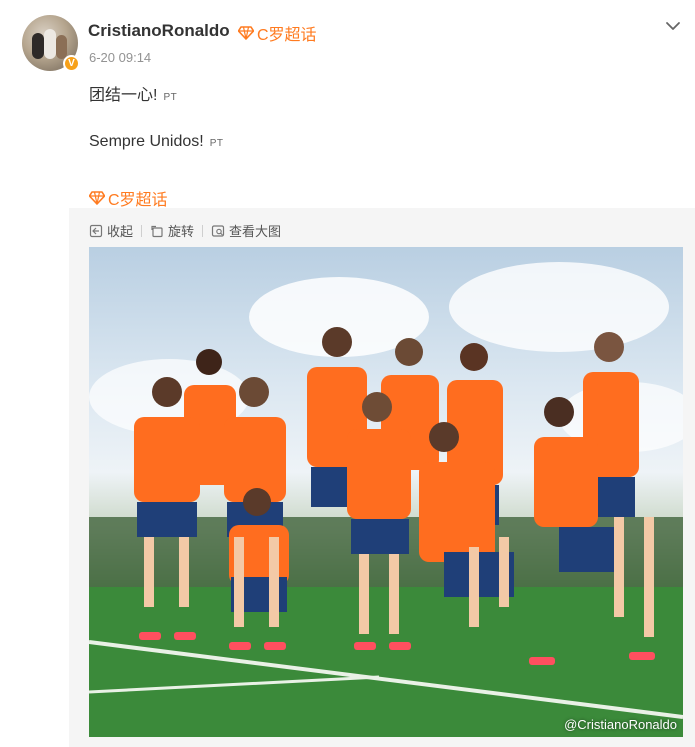 The width and height of the screenshot is (695, 747). What do you see at coordinates (255, 231) in the screenshot?
I see `view-large-label: 查看大图` at bounding box center [255, 231].